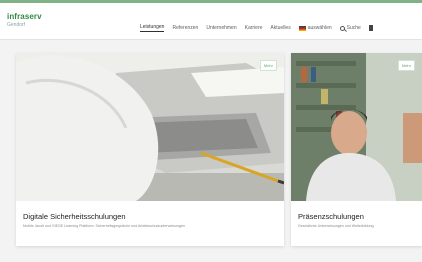 Image resolution: width=422 pixels, height=262 pixels. Describe the element at coordinates (302, 28) in the screenshot. I see `flag-icon` at that location.